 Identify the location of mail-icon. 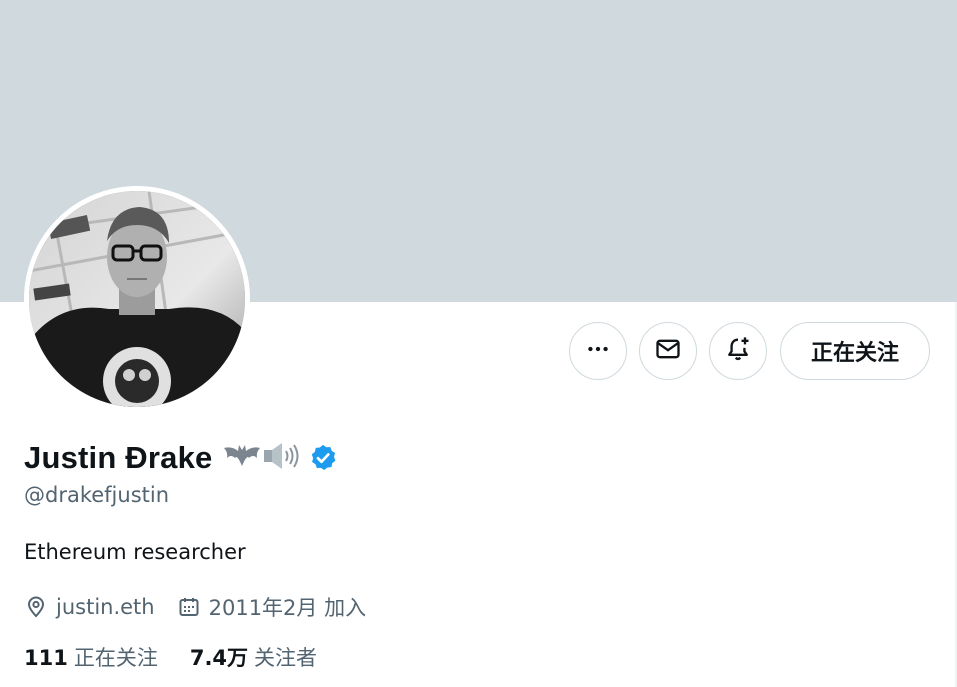
(668, 351).